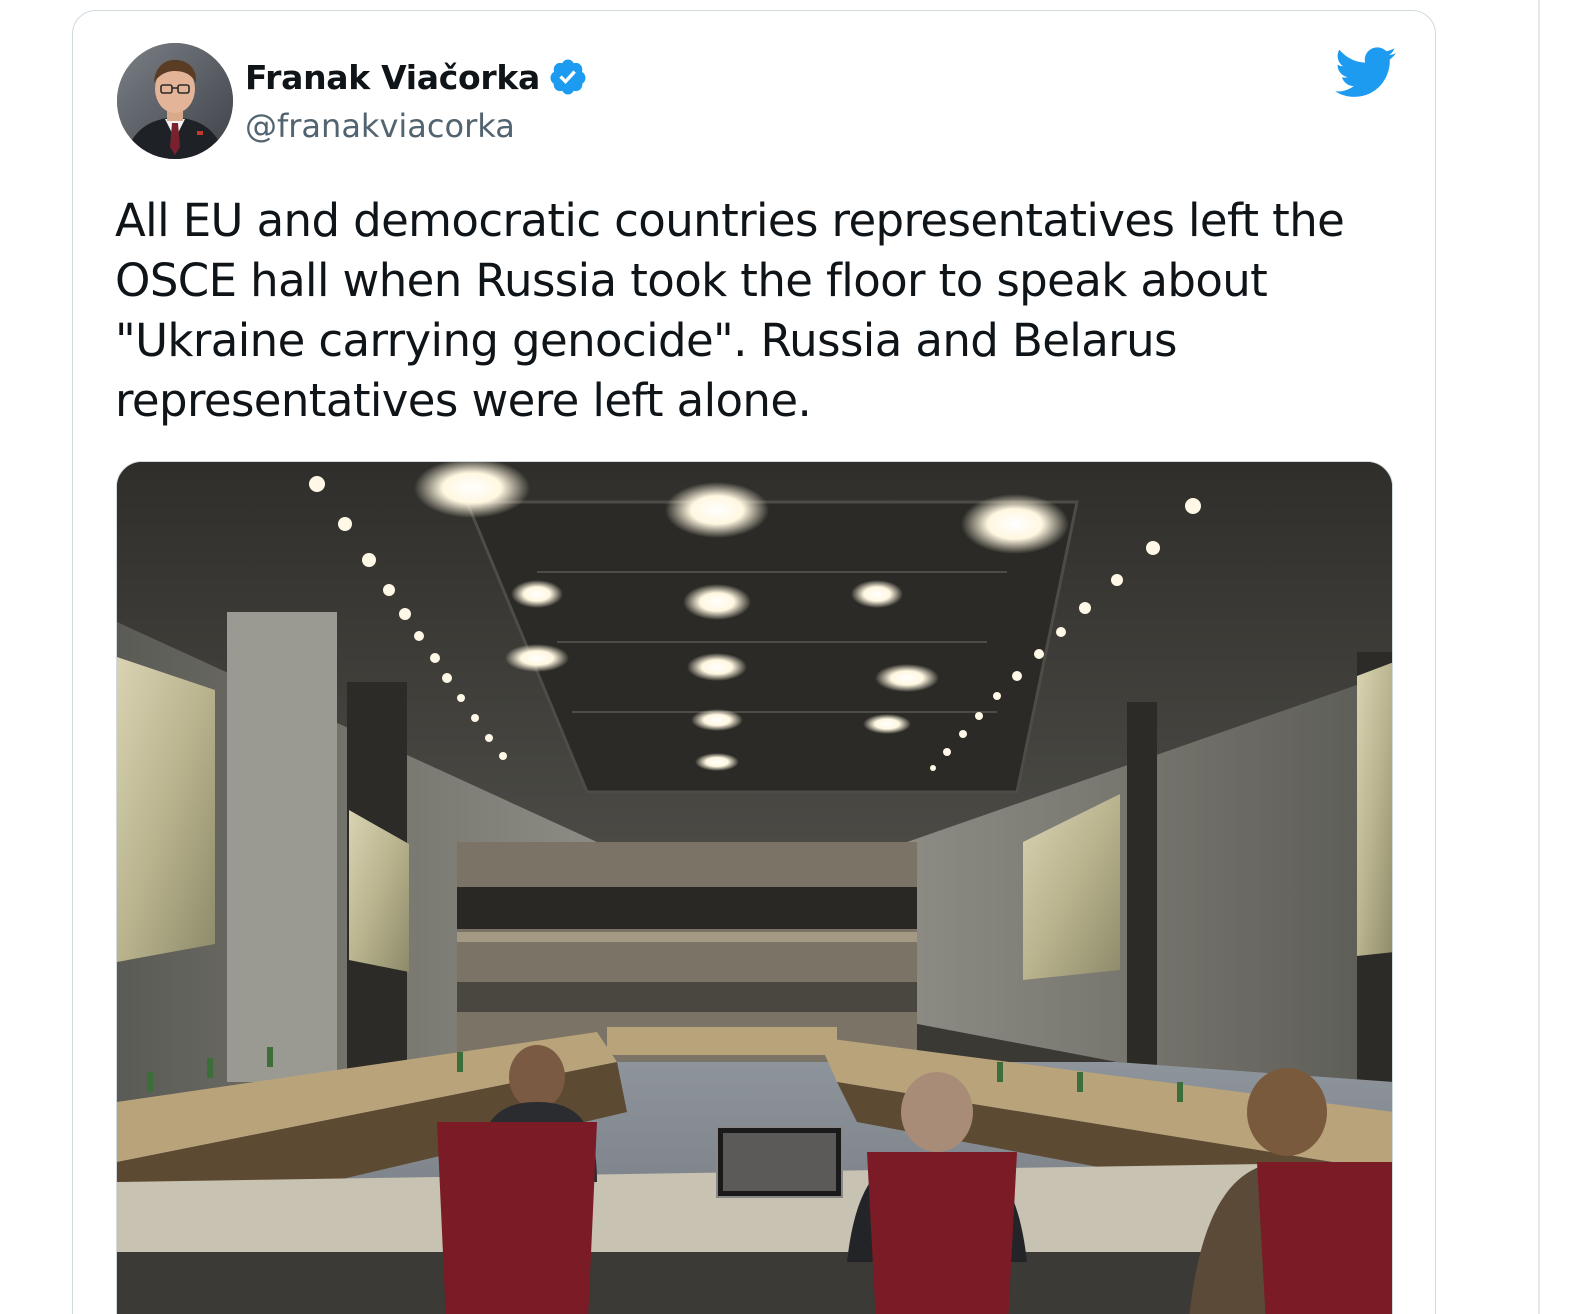 This screenshot has height=1314, width=1580. I want to click on right-divider, so click(1539, 657).